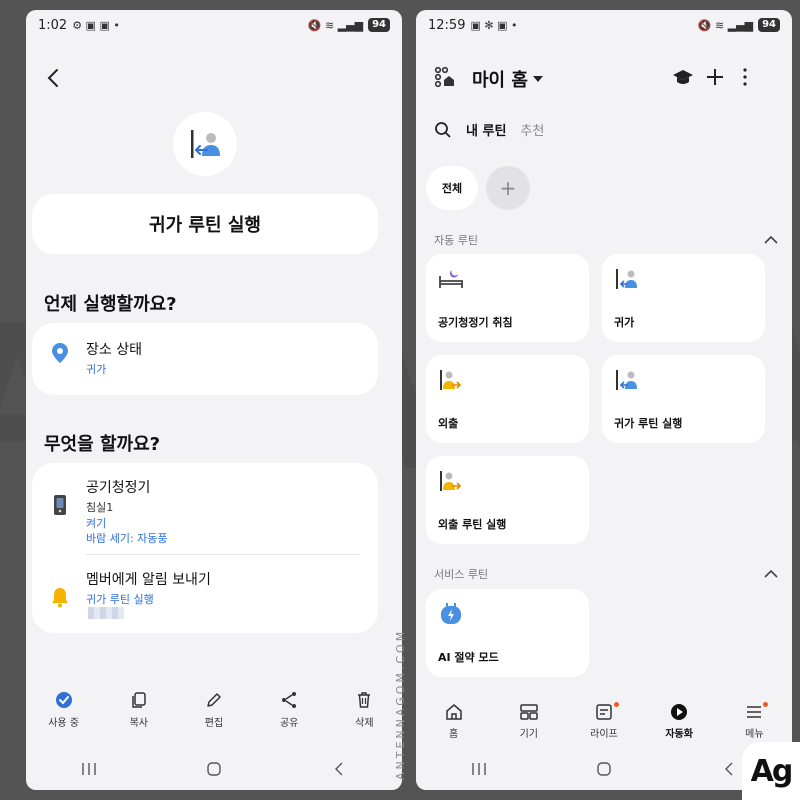  I want to click on site-logo: Ag, so click(771, 771).